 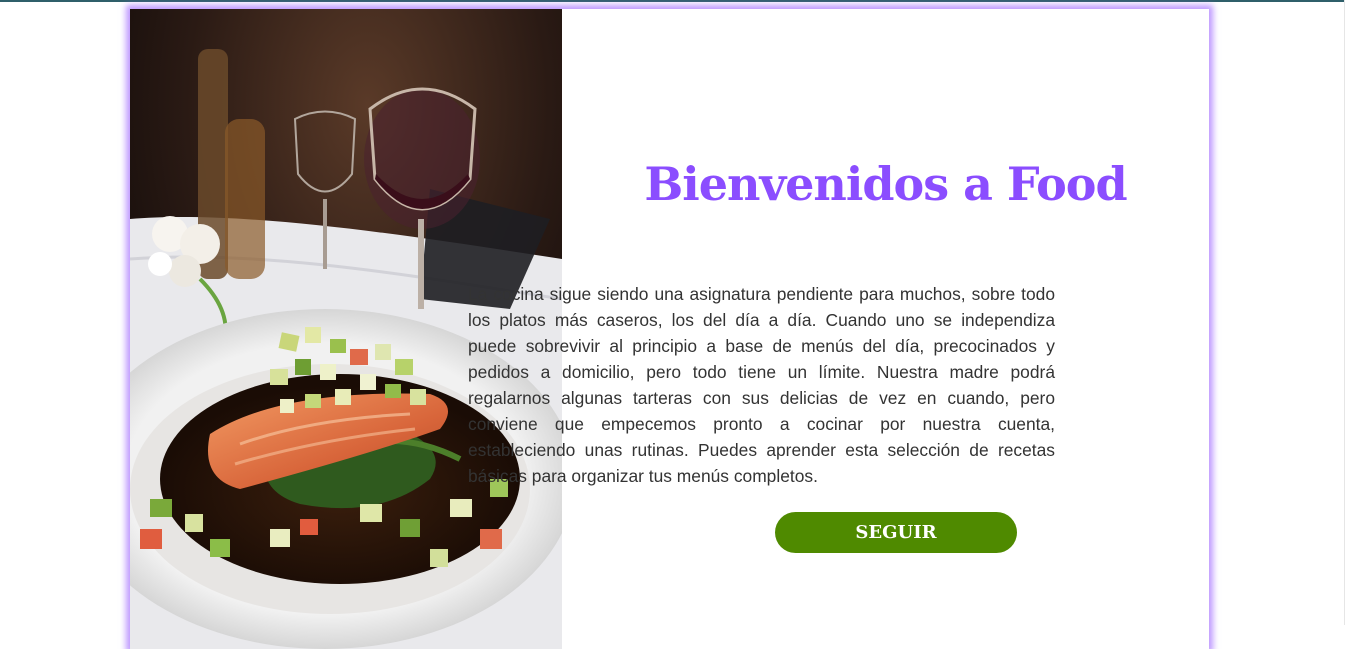 What do you see at coordinates (885, 184) in the screenshot?
I see `page-title: Bienvenidos a Food` at bounding box center [885, 184].